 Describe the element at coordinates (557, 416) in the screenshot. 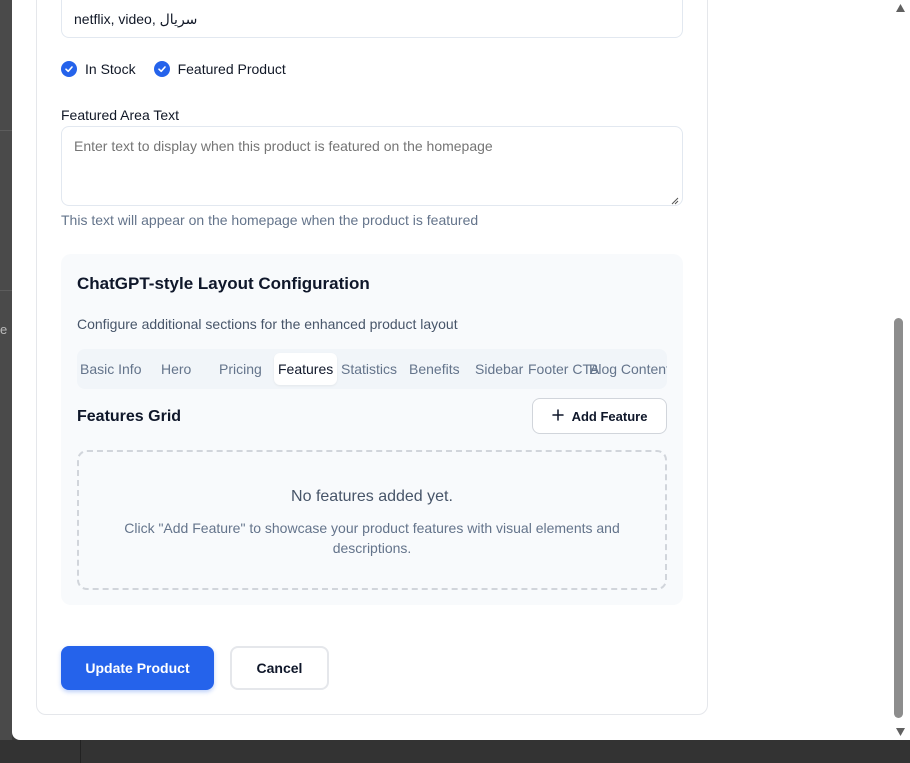

I see `plus-icon` at that location.